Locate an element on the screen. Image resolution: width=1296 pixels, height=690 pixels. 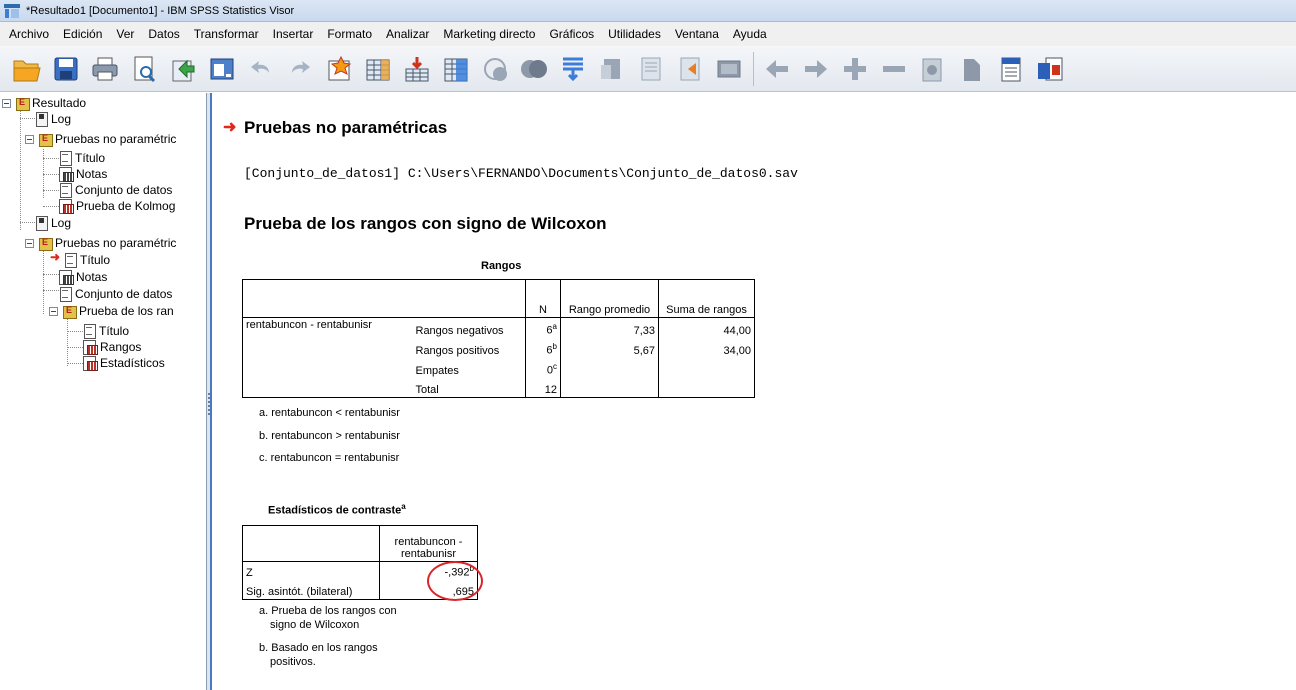
arrow-right-icon is located at coordinates (816, 68).